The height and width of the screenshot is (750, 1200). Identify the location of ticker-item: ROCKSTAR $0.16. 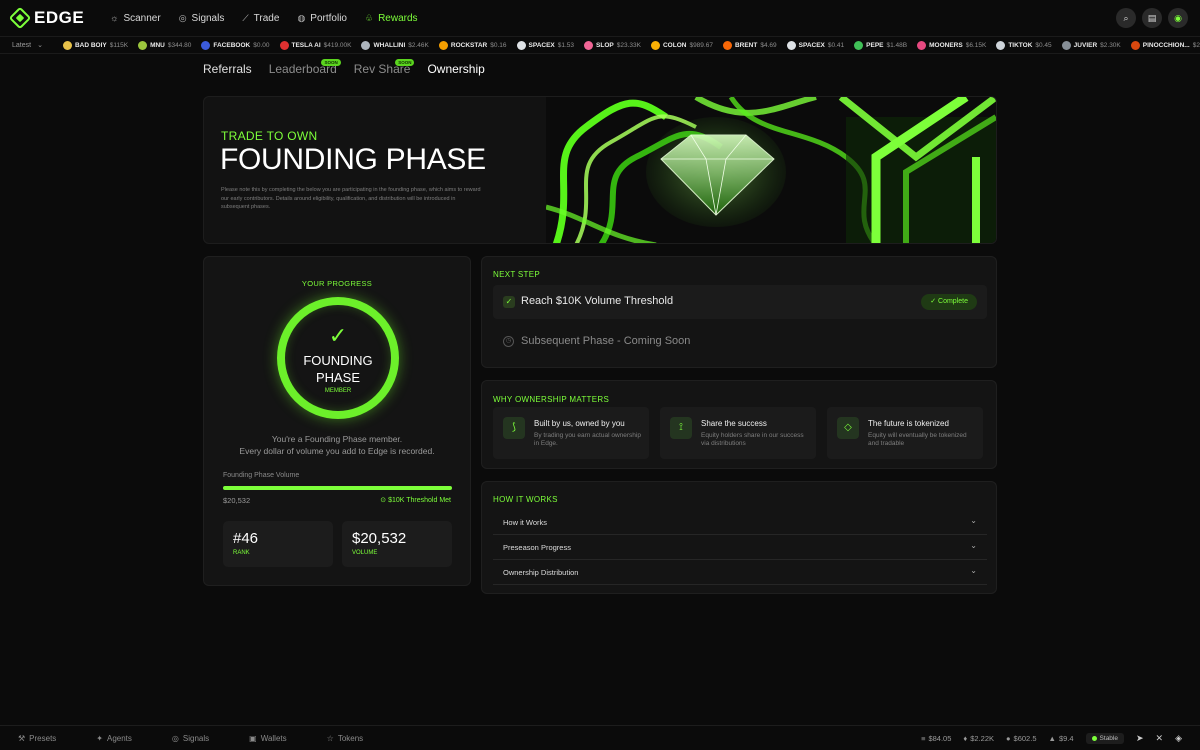
(472, 45).